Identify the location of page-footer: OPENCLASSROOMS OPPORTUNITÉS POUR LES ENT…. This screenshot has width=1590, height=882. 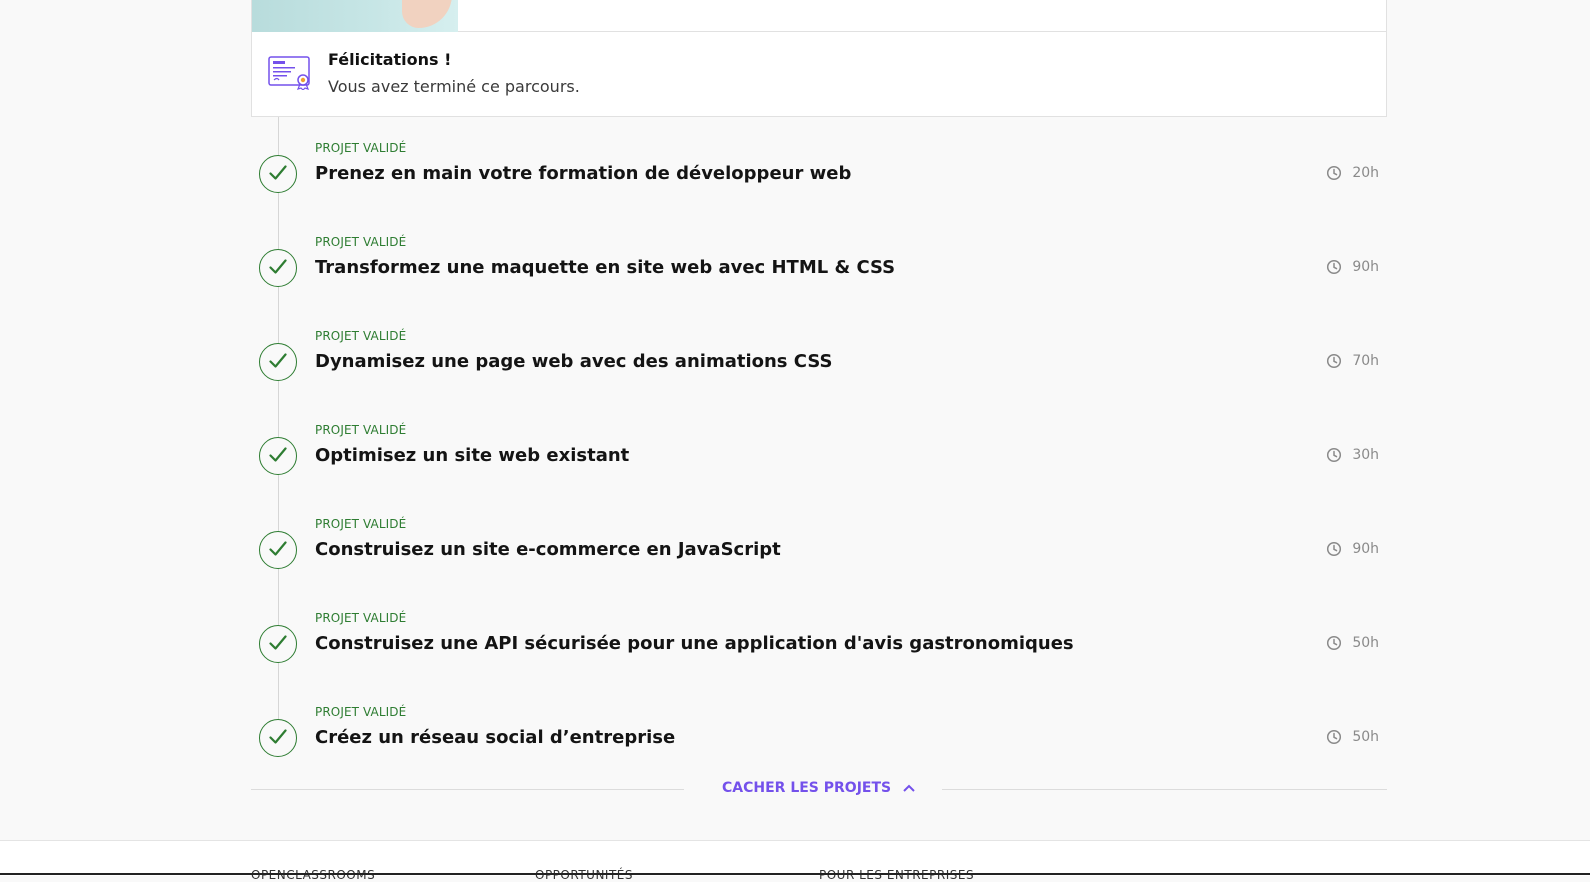
(795, 861).